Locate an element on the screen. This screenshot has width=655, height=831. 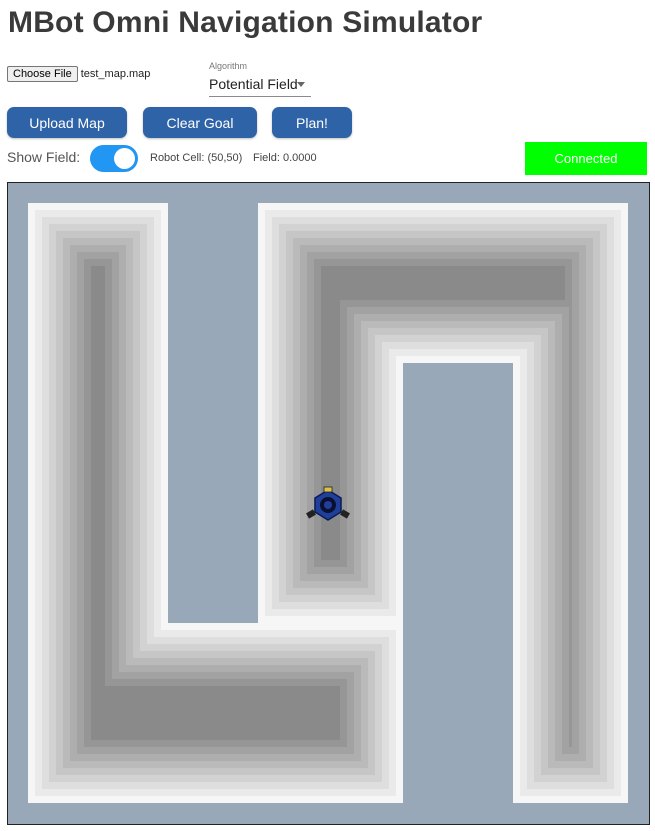
connection-status-badge: Connected is located at coordinates (586, 158).